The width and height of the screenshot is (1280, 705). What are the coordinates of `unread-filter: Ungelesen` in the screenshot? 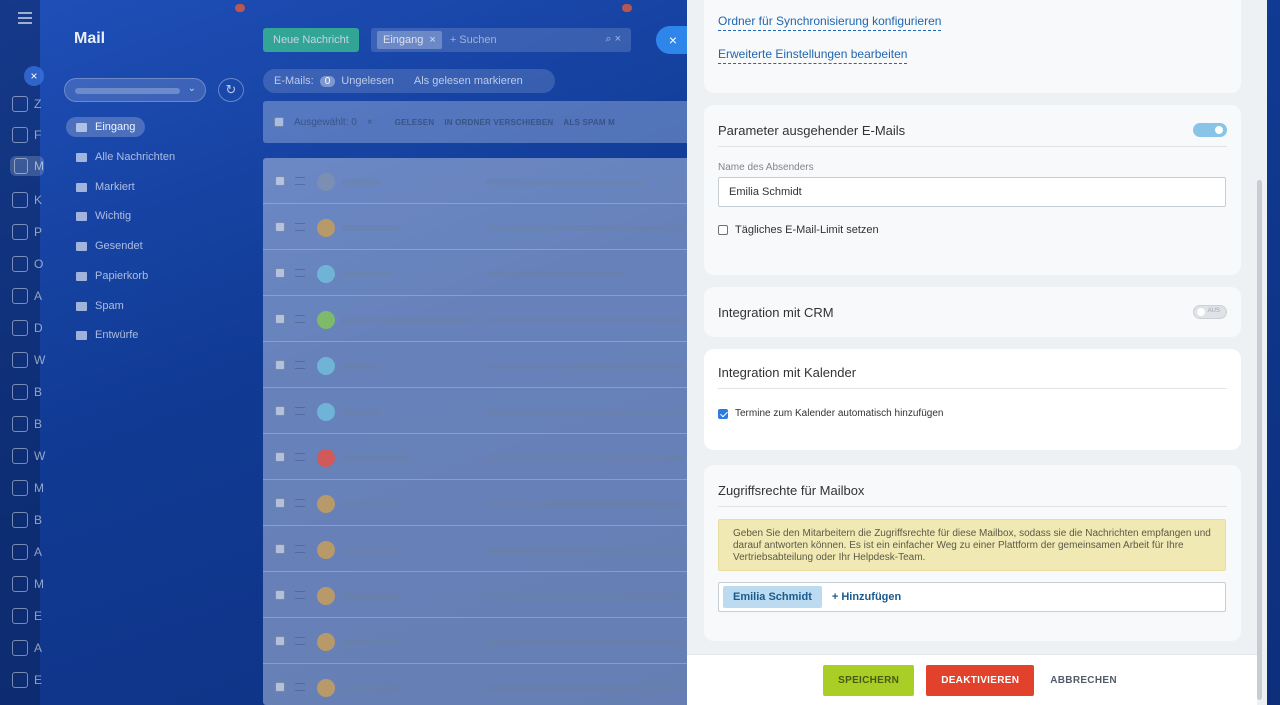 It's located at (367, 81).